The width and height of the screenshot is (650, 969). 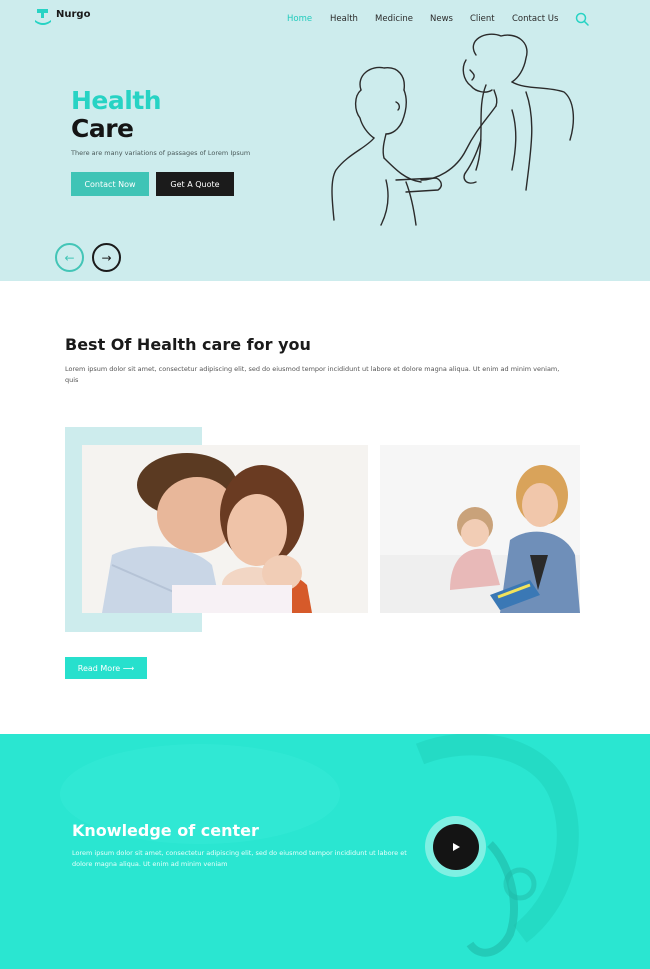 What do you see at coordinates (394, 19) in the screenshot?
I see `nav-item-medicine: Medicine` at bounding box center [394, 19].